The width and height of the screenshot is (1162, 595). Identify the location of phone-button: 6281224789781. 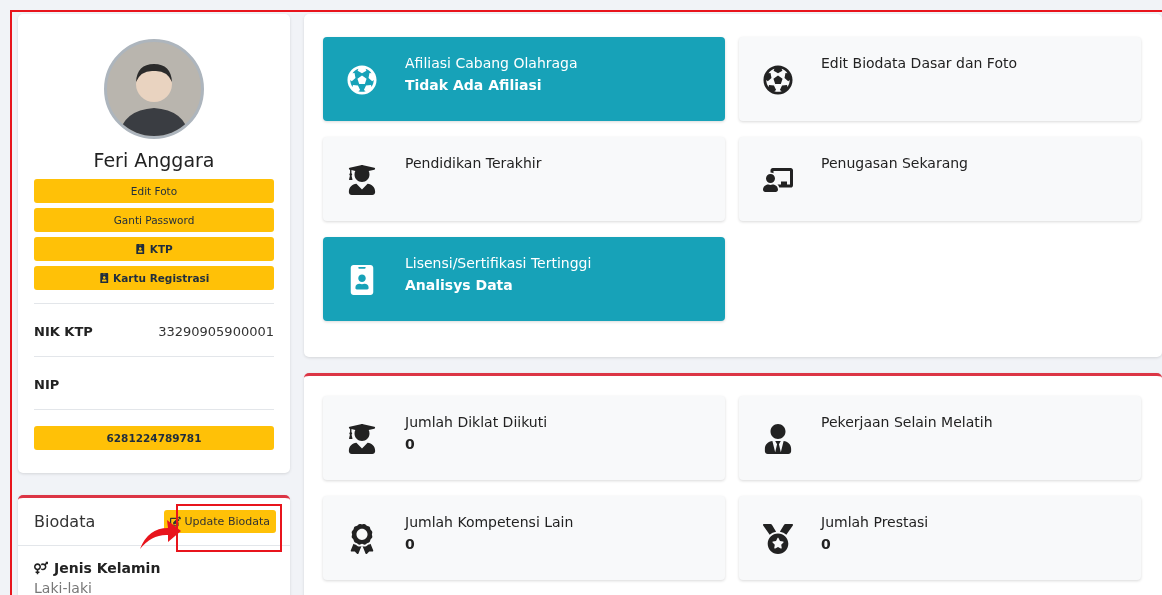
(154, 438).